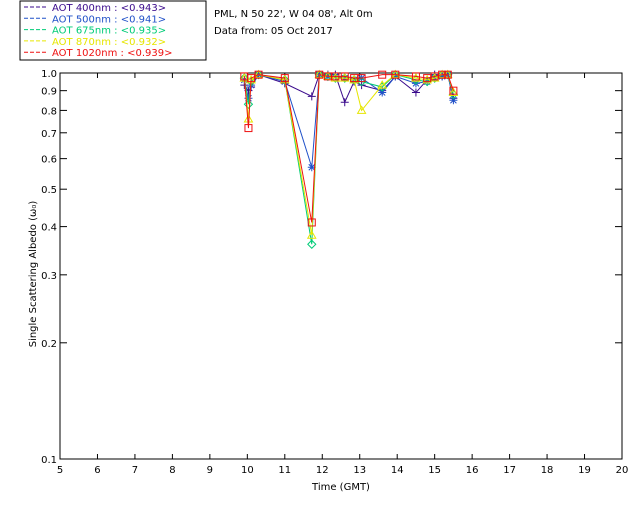 Image resolution: width=640 pixels, height=512 pixels. I want to click on series-layer, so click(349, 159).